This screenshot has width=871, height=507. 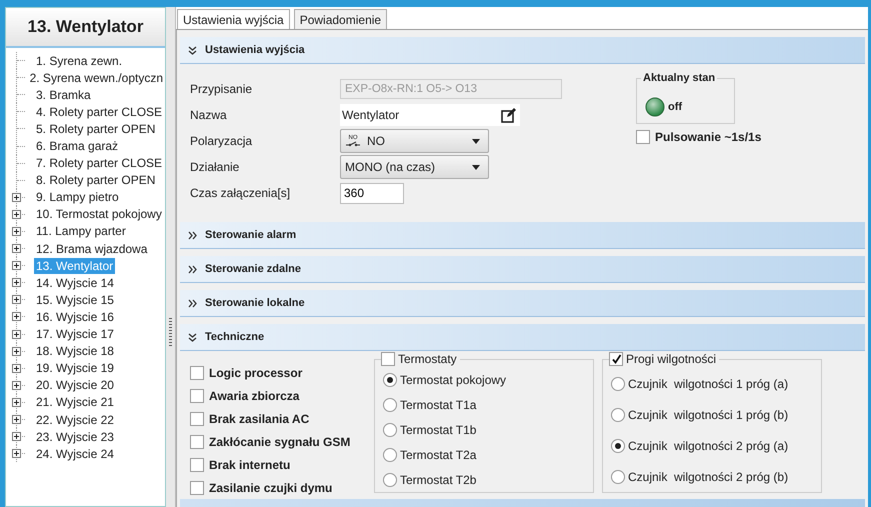 What do you see at coordinates (96, 180) in the screenshot?
I see `tree-item: 8. Rolety parter OPEN` at bounding box center [96, 180].